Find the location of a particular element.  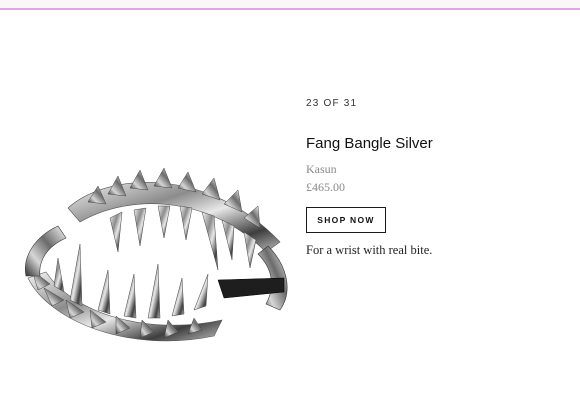

product-designer: Kasun is located at coordinates (436, 169).